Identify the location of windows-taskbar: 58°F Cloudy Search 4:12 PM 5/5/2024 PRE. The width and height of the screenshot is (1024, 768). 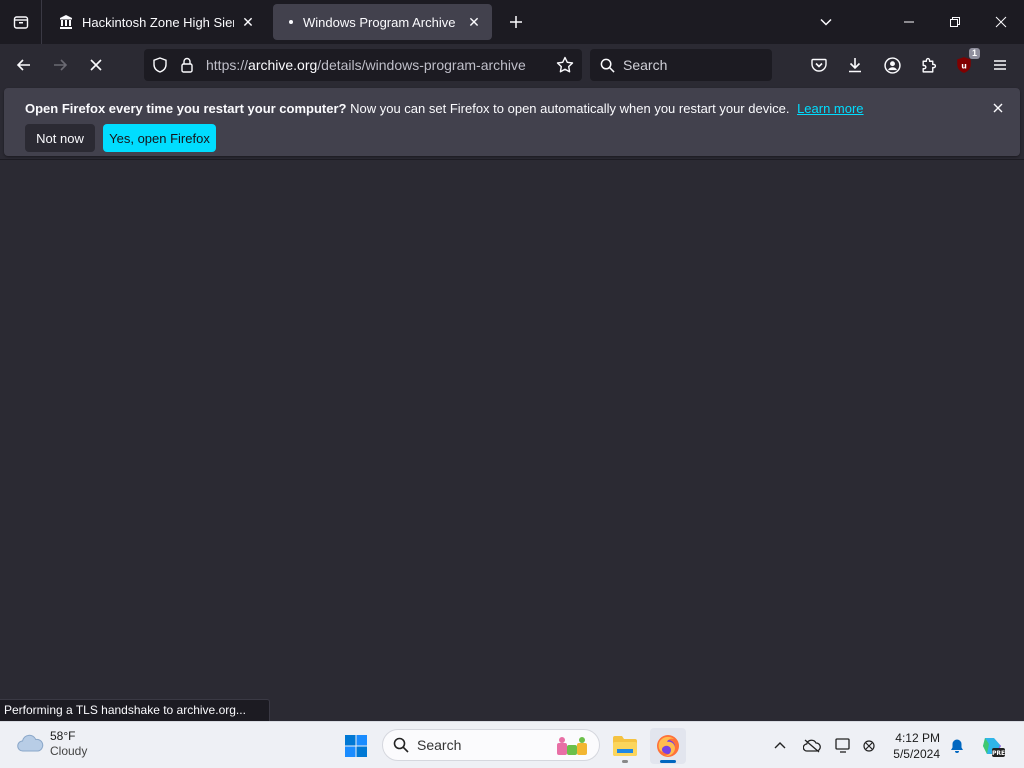
(512, 744).